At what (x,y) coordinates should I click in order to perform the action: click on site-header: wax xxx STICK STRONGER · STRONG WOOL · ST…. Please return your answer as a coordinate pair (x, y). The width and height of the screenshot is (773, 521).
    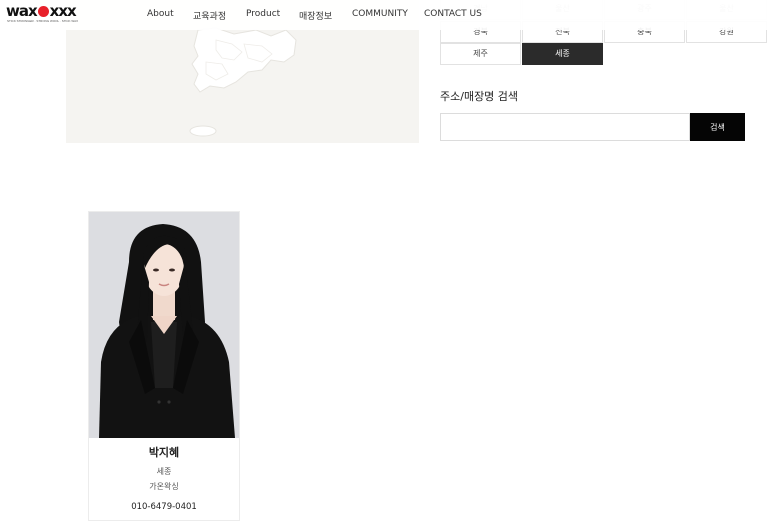
    Looking at the image, I should click on (386, 15).